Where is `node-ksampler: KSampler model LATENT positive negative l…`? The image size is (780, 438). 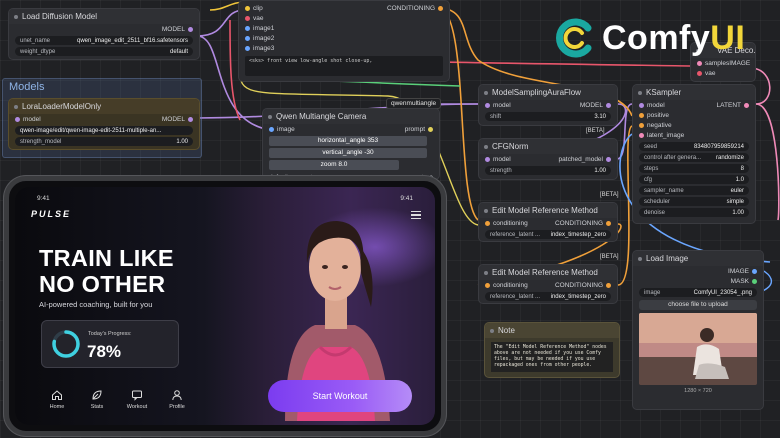 node-ksampler: KSampler model LATENT positive negative l… is located at coordinates (694, 154).